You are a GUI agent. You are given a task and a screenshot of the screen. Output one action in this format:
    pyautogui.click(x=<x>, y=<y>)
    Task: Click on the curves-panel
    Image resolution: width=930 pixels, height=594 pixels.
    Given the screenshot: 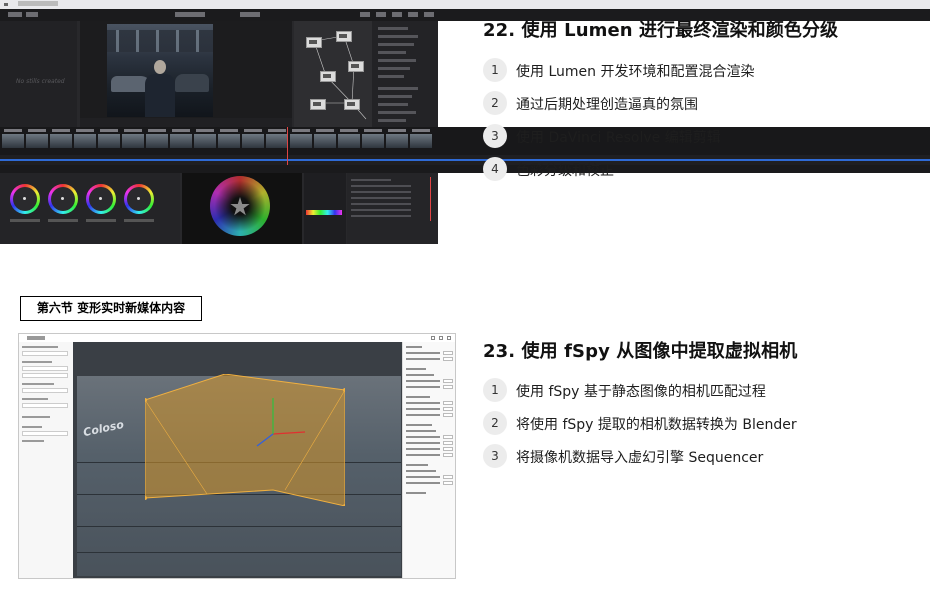 What is the action you would take?
    pyautogui.click(x=325, y=208)
    